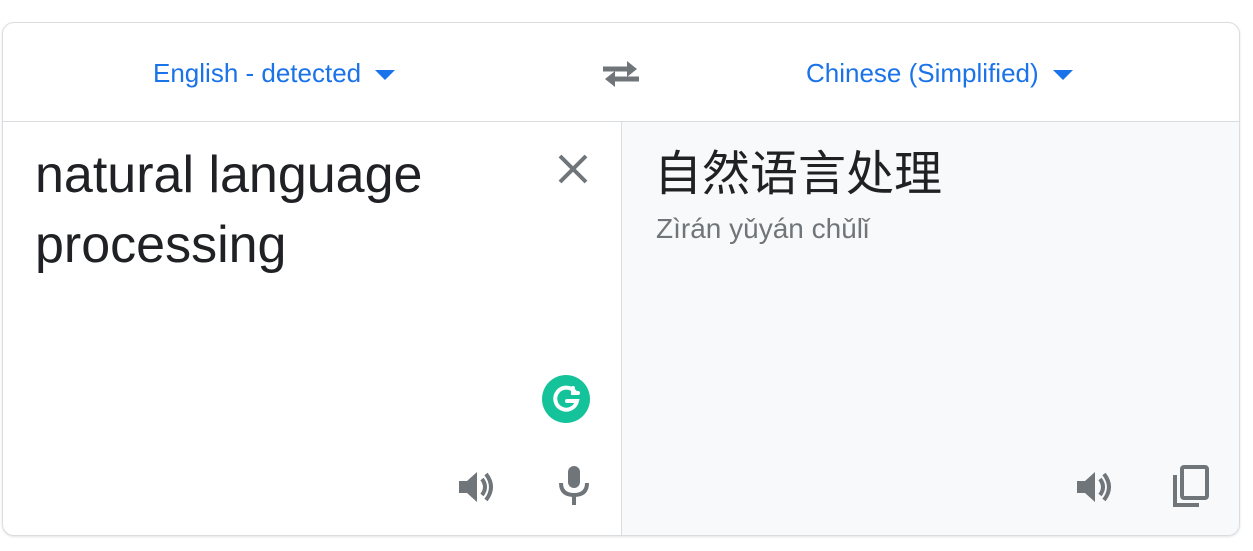 The height and width of the screenshot is (551, 1253). I want to click on source-text-input: natural language processing, so click(275, 210).